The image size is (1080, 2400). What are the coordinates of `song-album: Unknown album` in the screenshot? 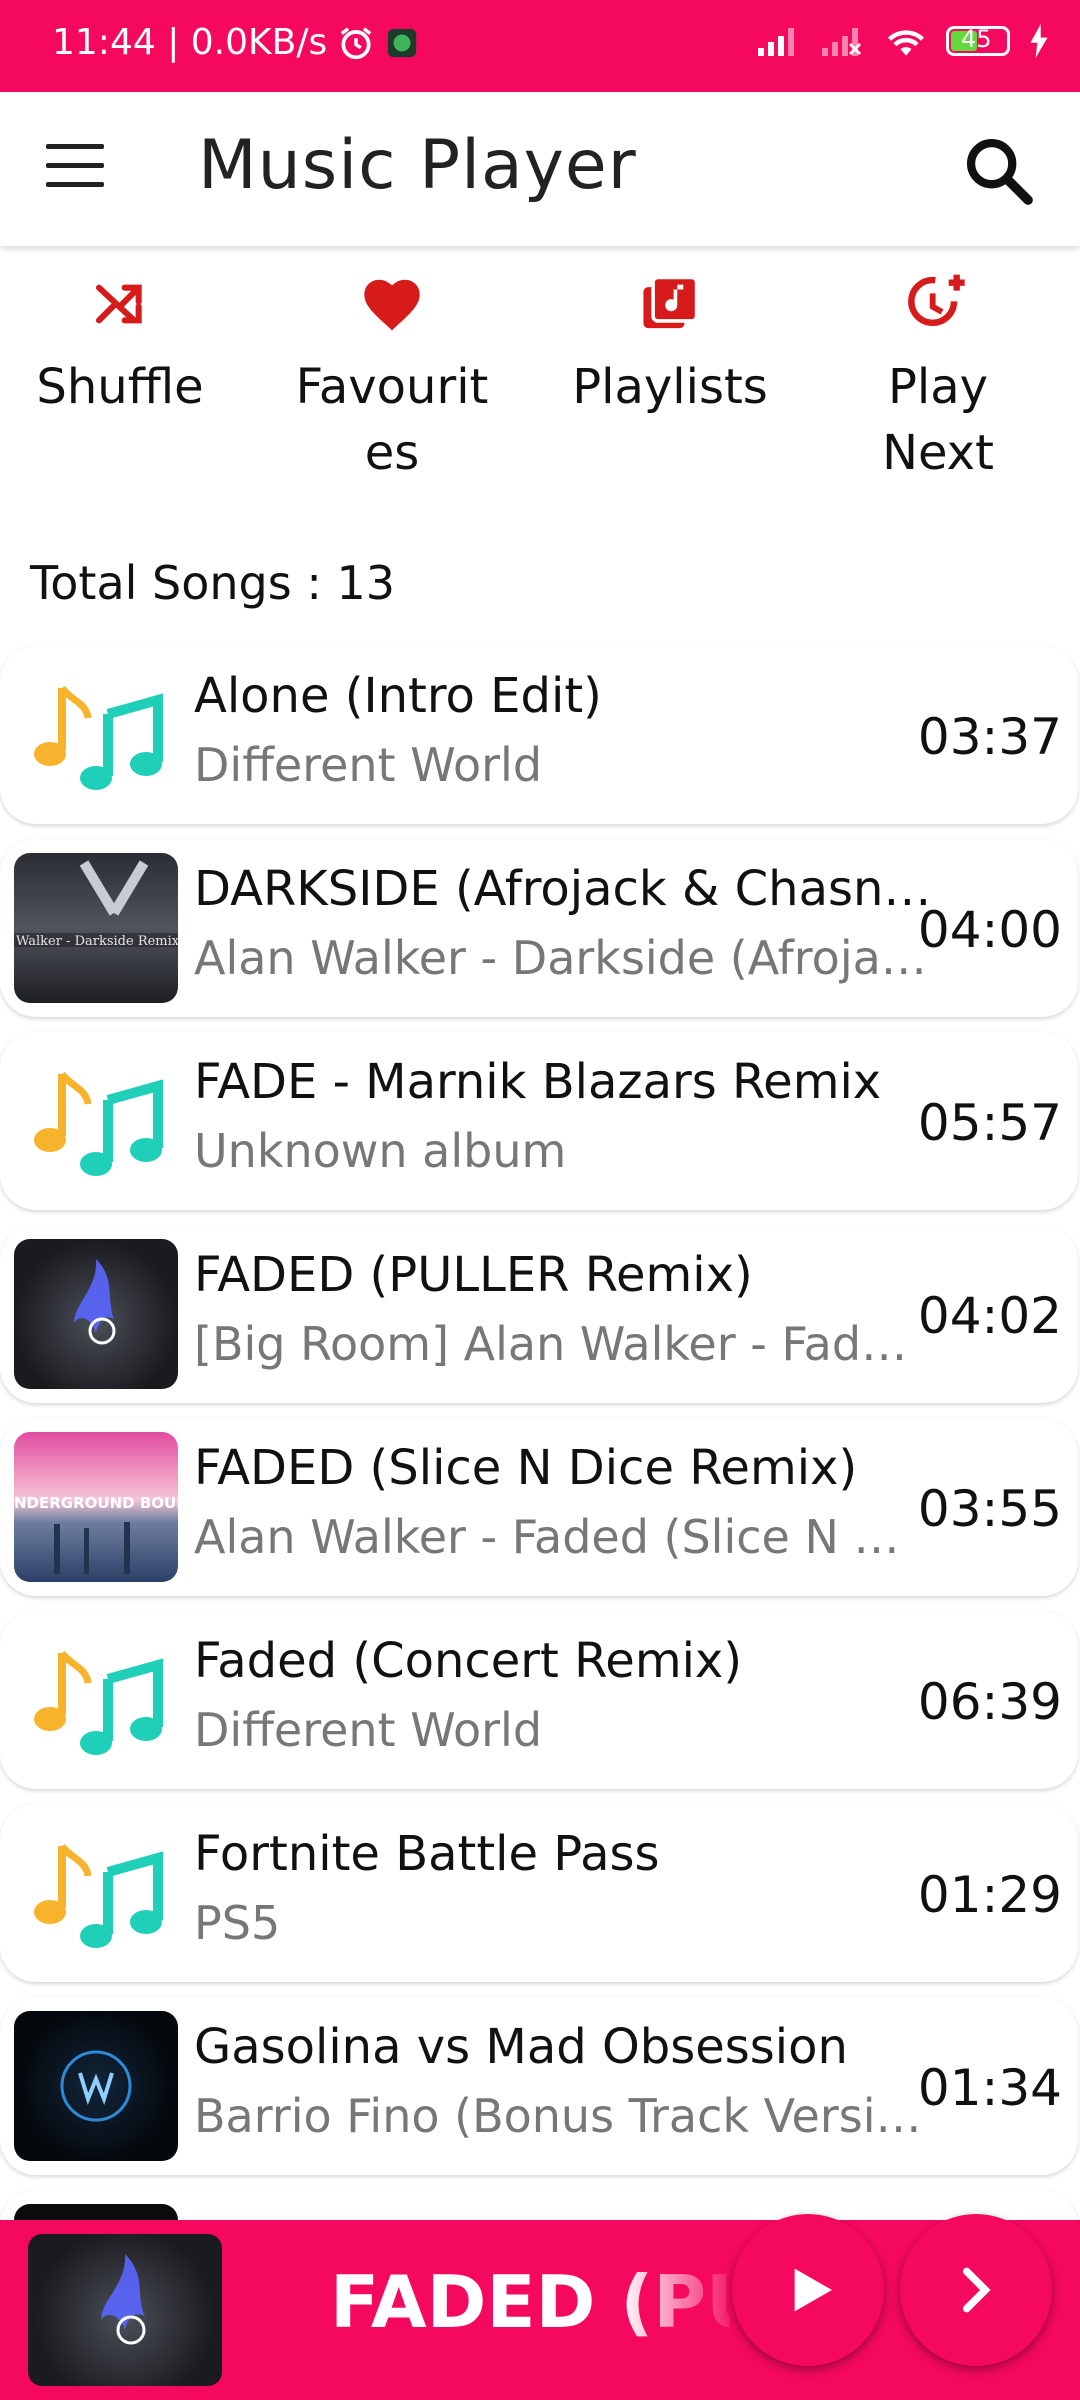 It's located at (380, 1151).